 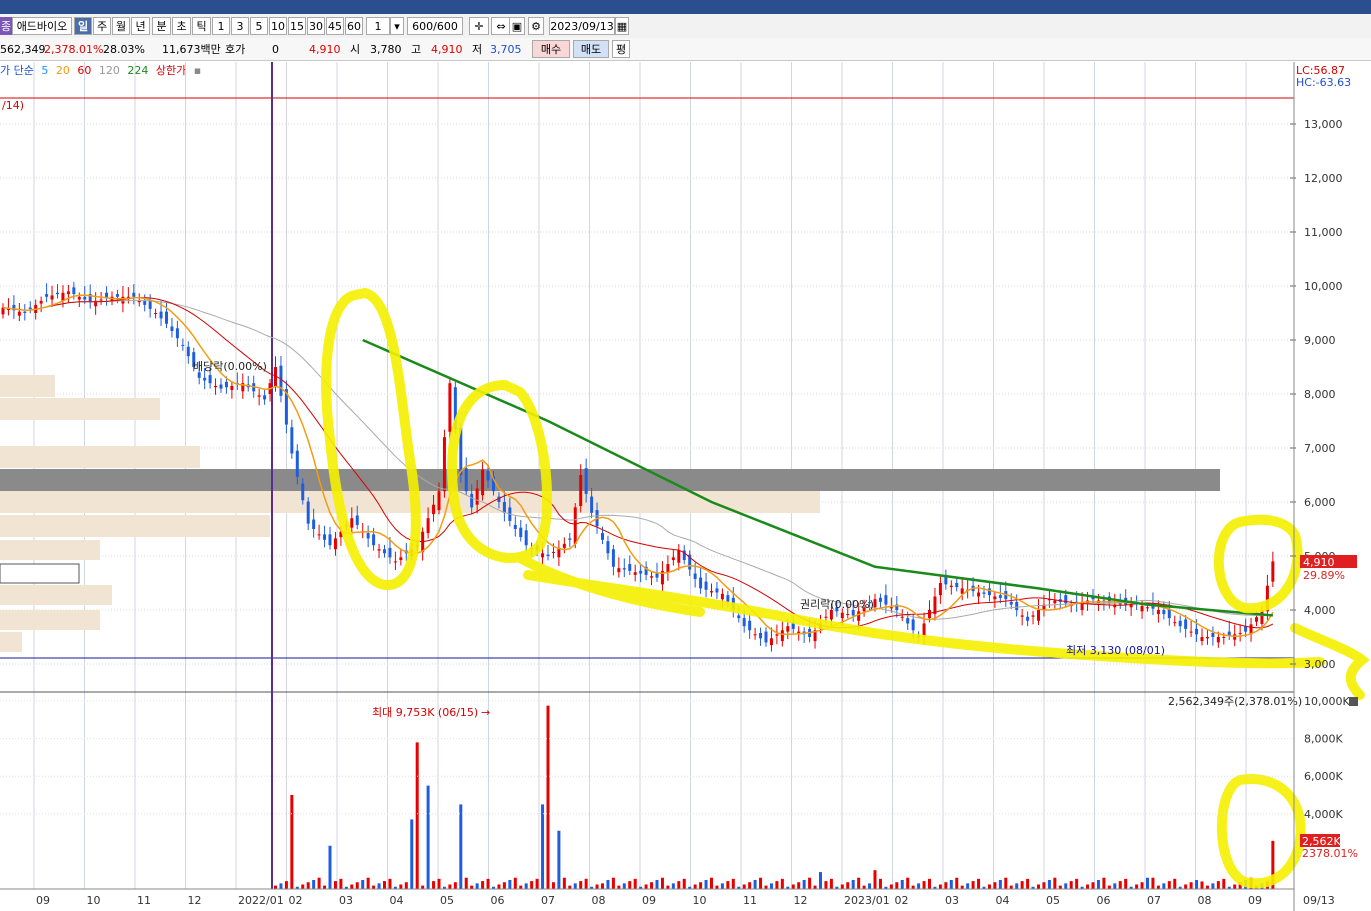 I want to click on ex-dividend-label: 배당락(0.00%), so click(x=230, y=366).